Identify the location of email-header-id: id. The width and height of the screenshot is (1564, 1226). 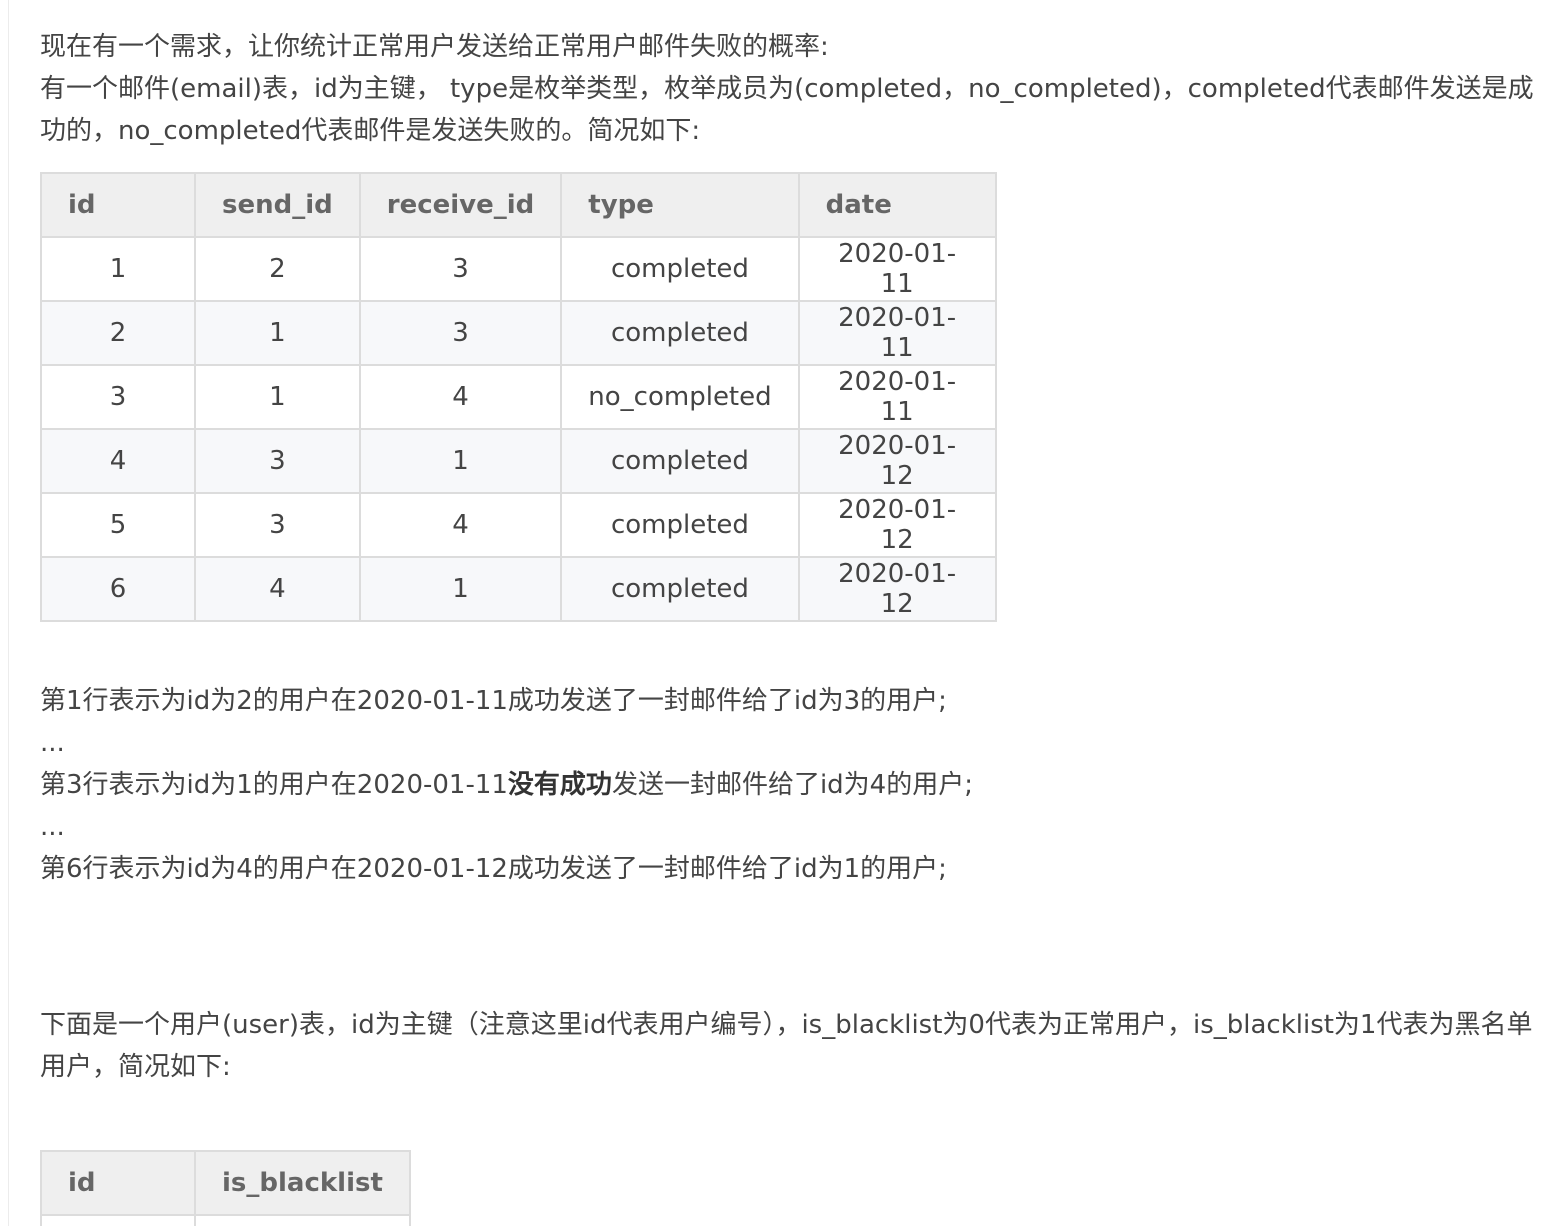
(118, 205).